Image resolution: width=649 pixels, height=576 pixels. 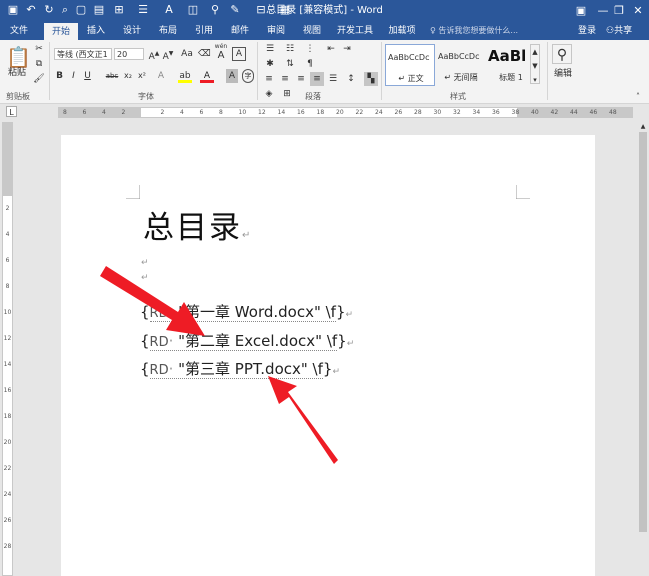 What do you see at coordinates (643, 332) in the screenshot?
I see `scrollbar-thumb` at bounding box center [643, 332].